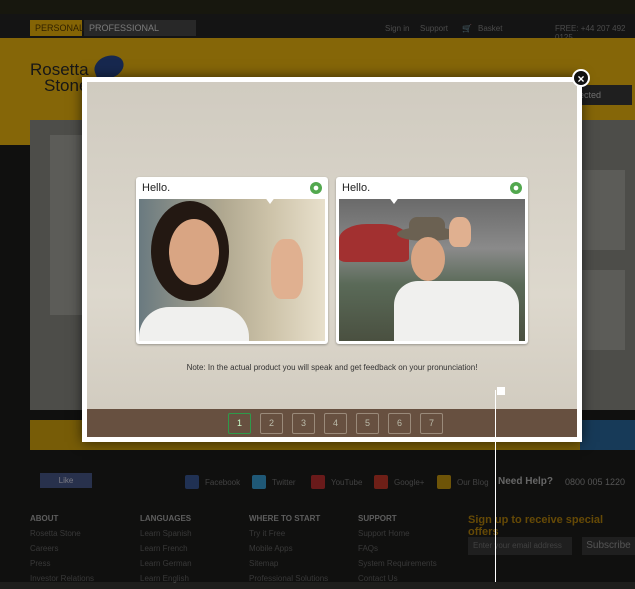 The width and height of the screenshot is (635, 589). I want to click on page-7-button: 7, so click(431, 423).